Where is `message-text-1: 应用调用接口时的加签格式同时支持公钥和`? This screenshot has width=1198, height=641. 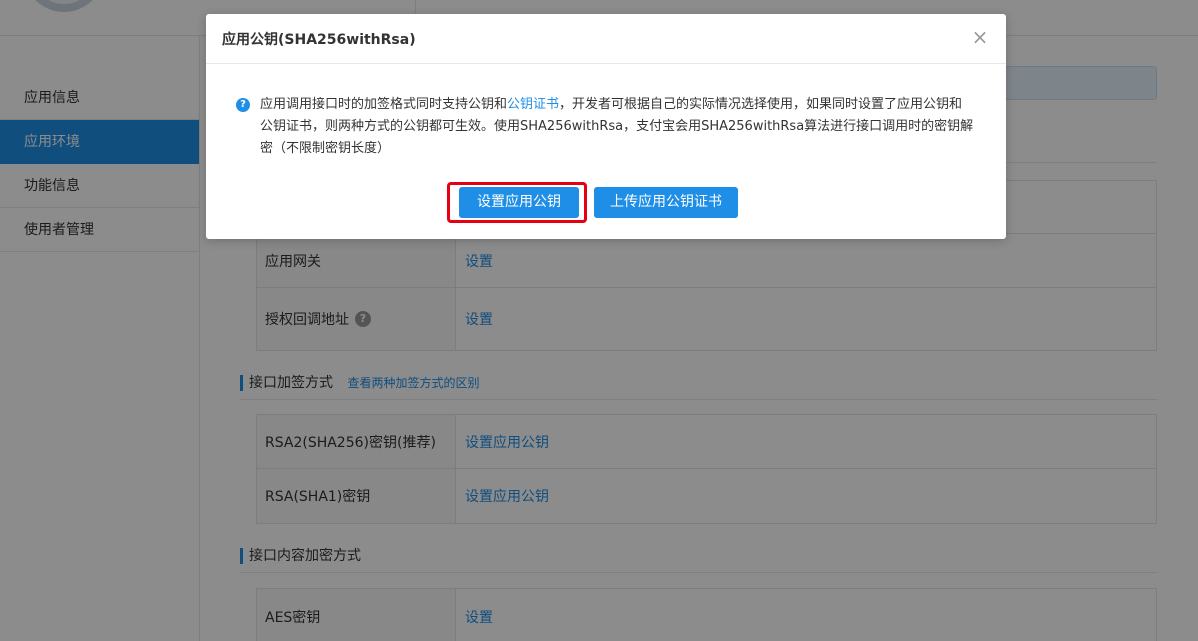 message-text-1: 应用调用接口时的加签格式同时支持公钥和 is located at coordinates (384, 104).